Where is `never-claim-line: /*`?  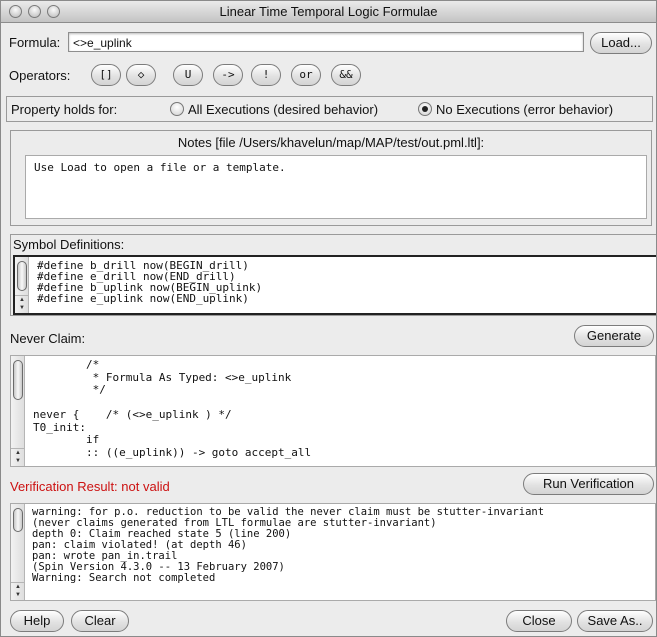
never-claim-line: /* is located at coordinates (66, 364).